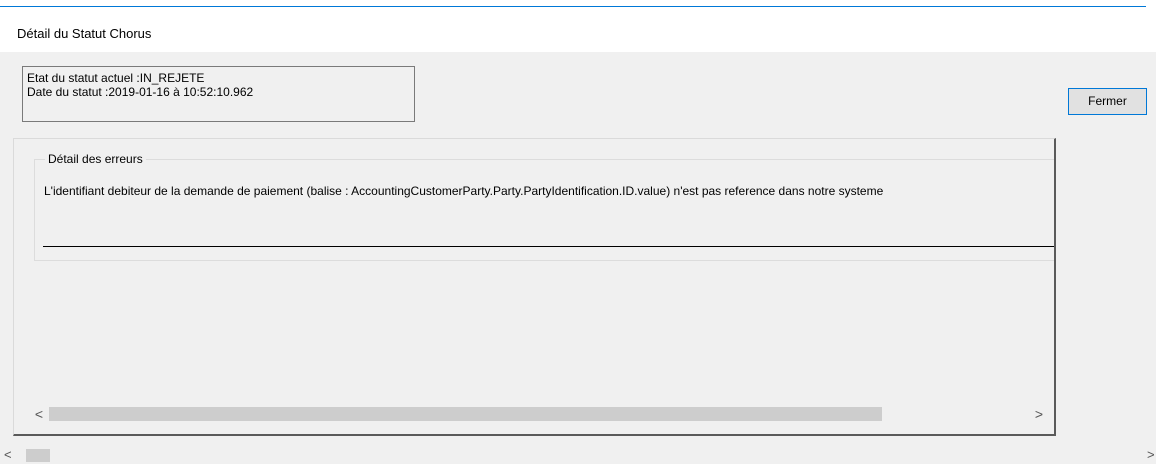 The image size is (1156, 464). I want to click on accent-line, so click(573, 6).